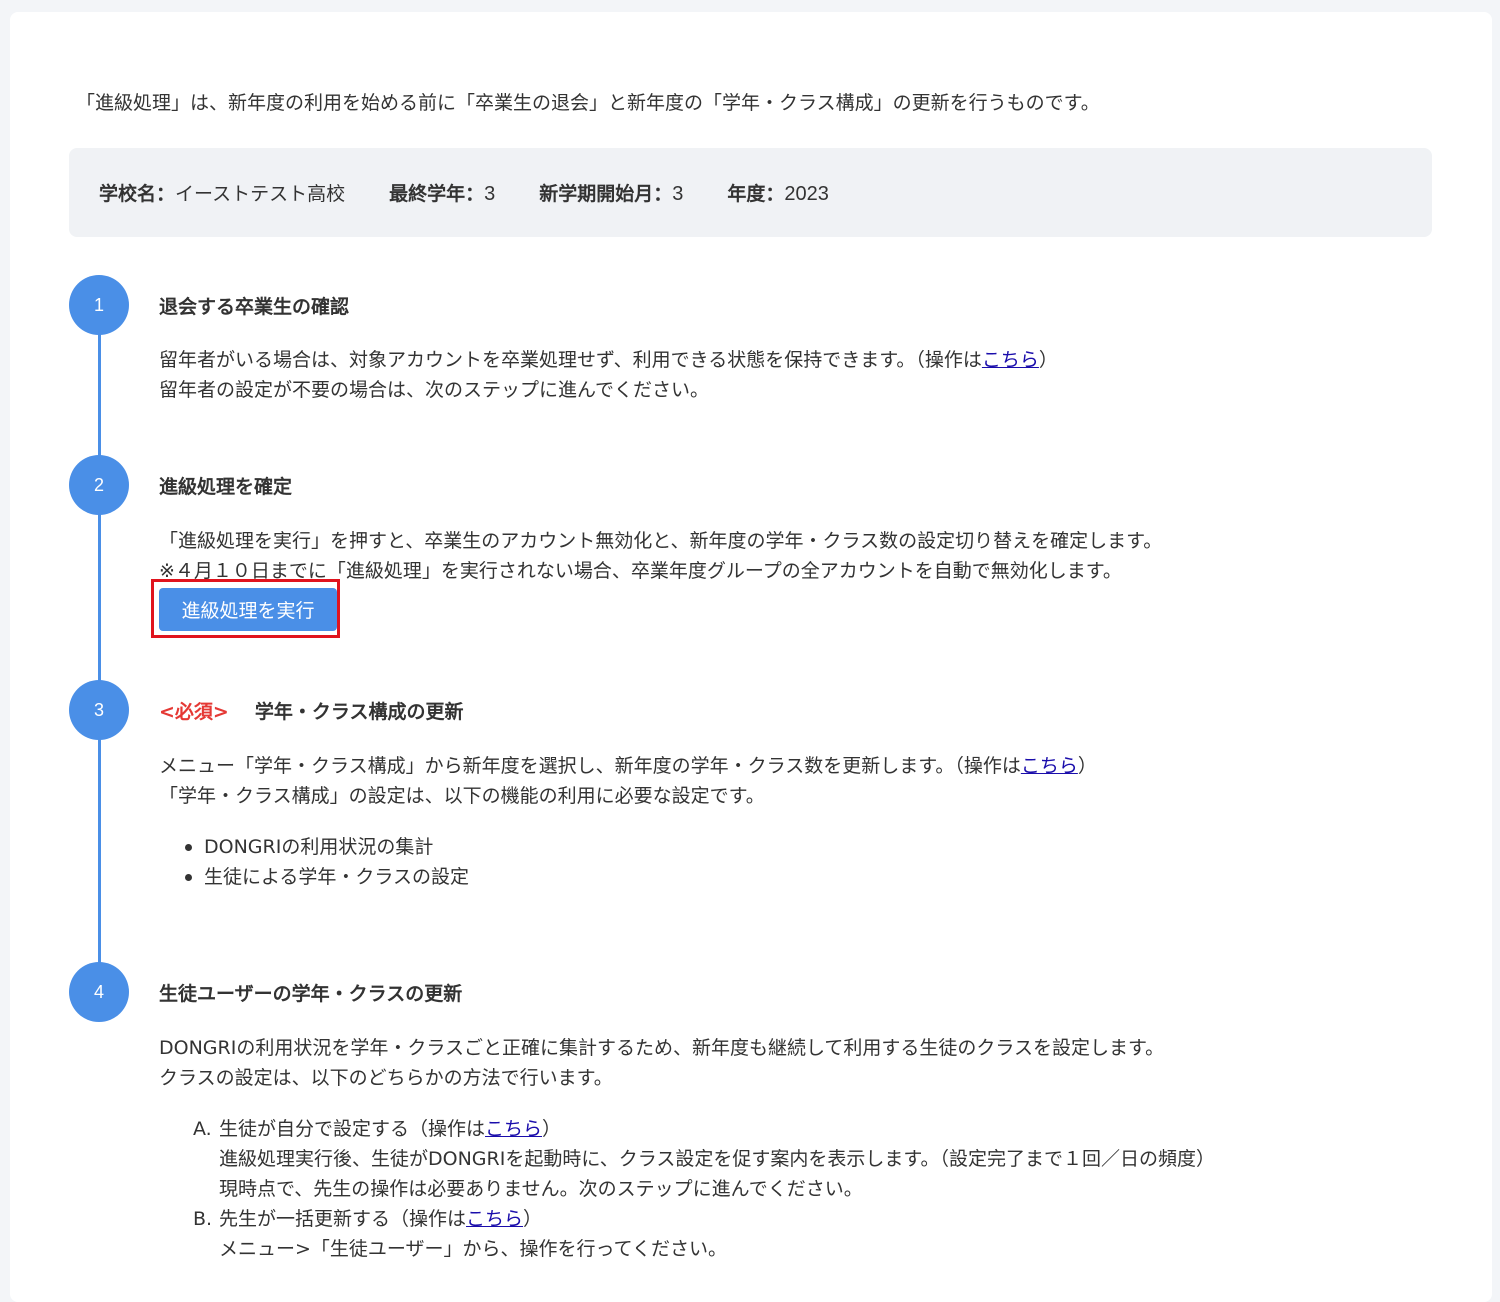 Image resolution: width=1500 pixels, height=1302 pixels. Describe the element at coordinates (442, 194) in the screenshot. I see `final-grade: 最終学年：3` at that location.